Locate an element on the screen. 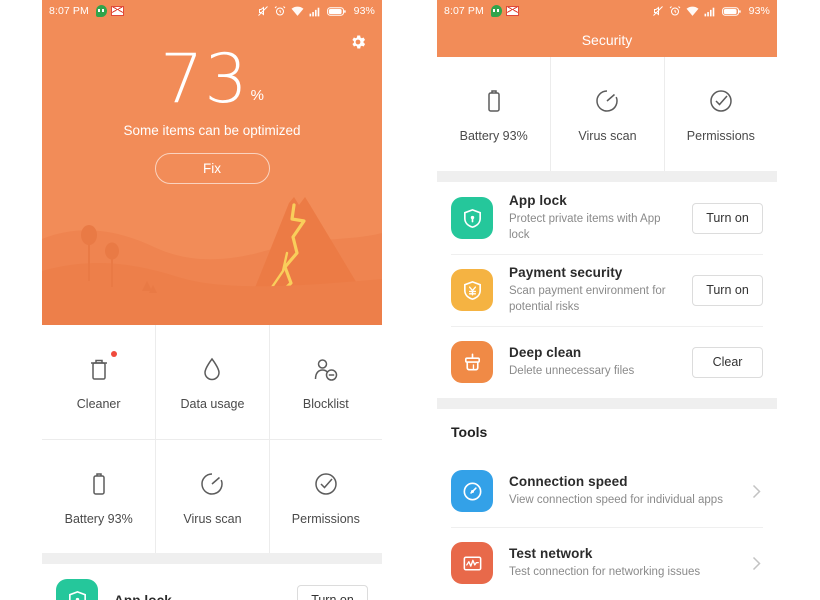  status-bar-right: 8:07 PM 93% is located at coordinates (607, 11).